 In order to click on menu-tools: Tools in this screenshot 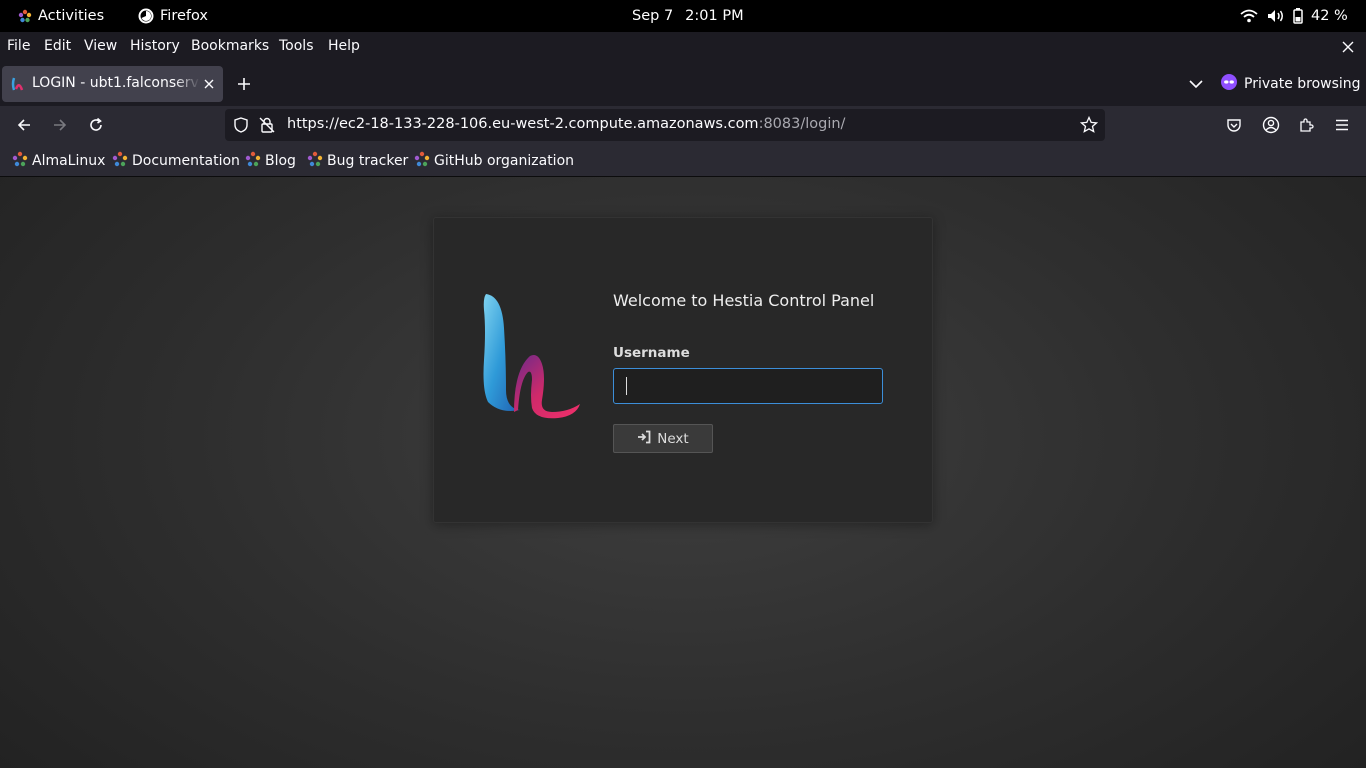, I will do `click(296, 46)`.